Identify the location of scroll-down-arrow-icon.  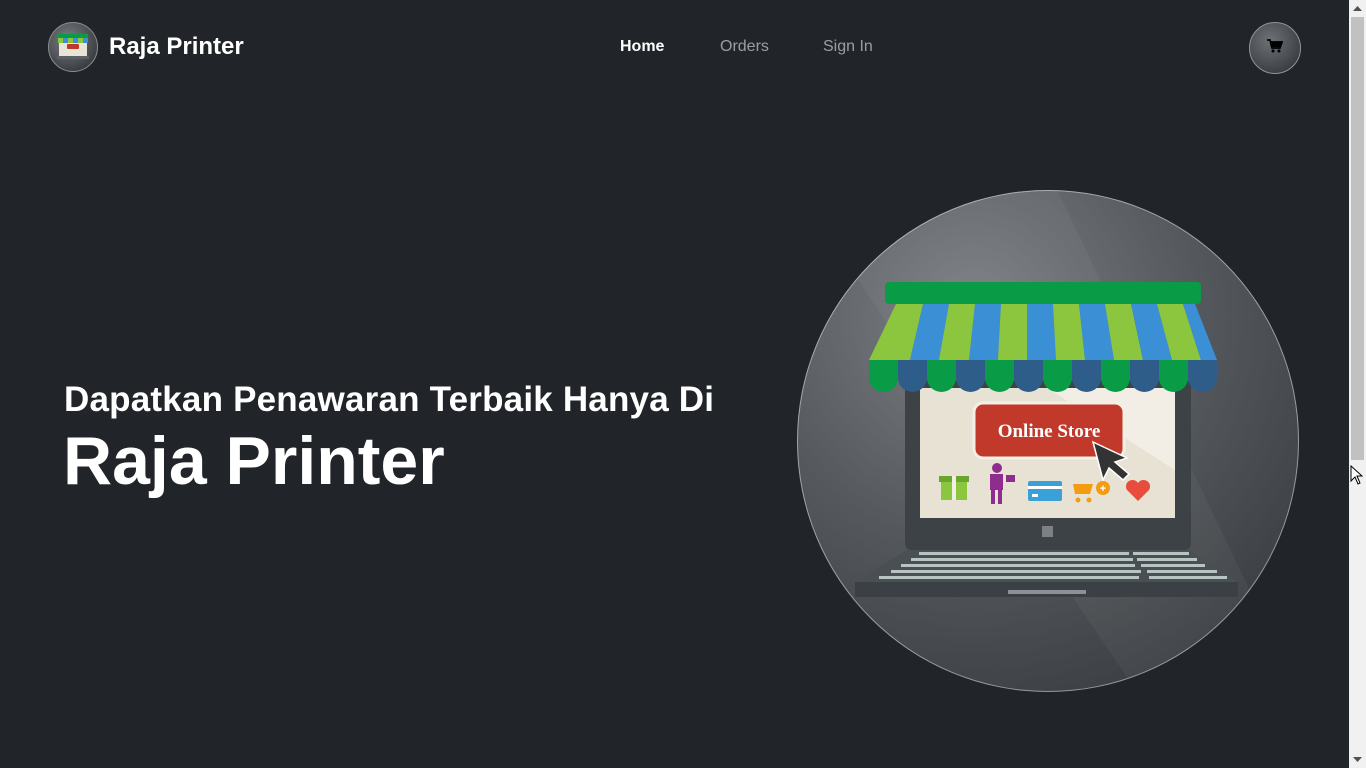
(1357, 759).